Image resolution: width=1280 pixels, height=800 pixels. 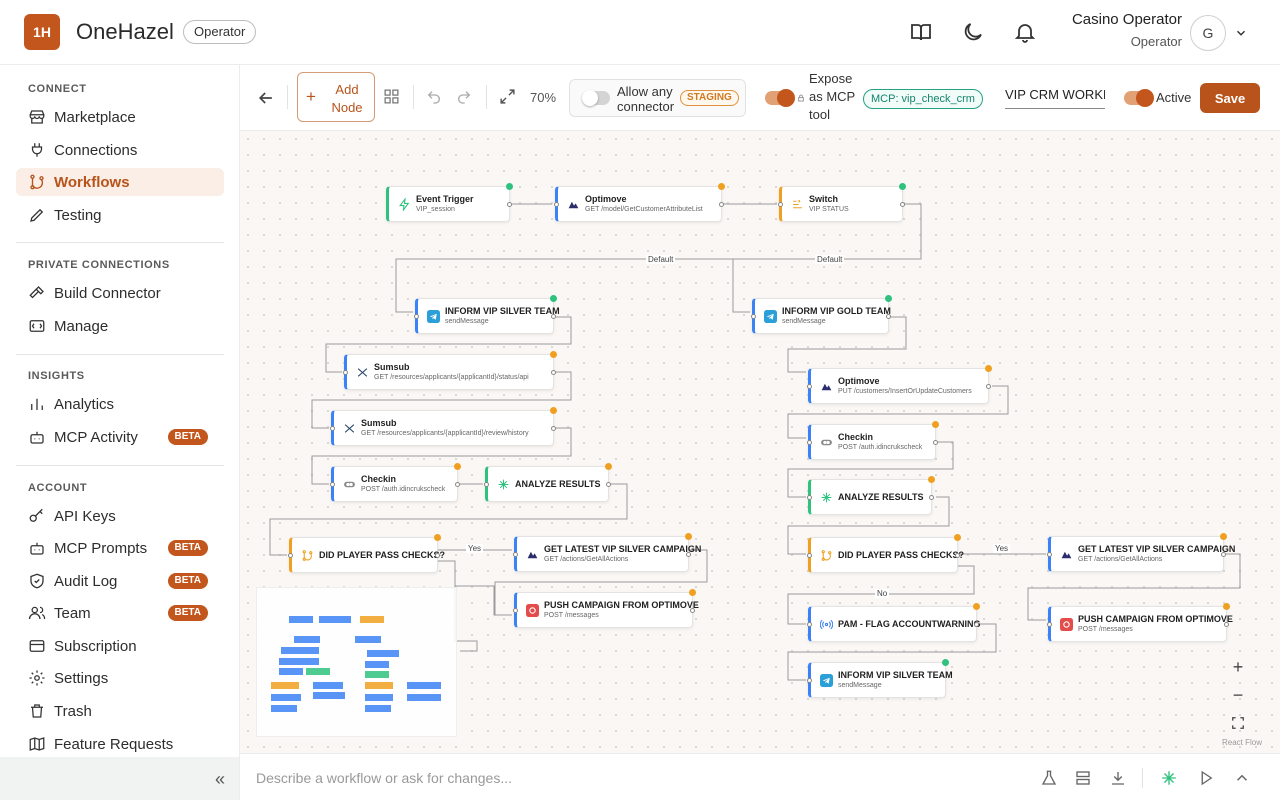 I want to click on chevron-up-icon, so click(x=1242, y=778).